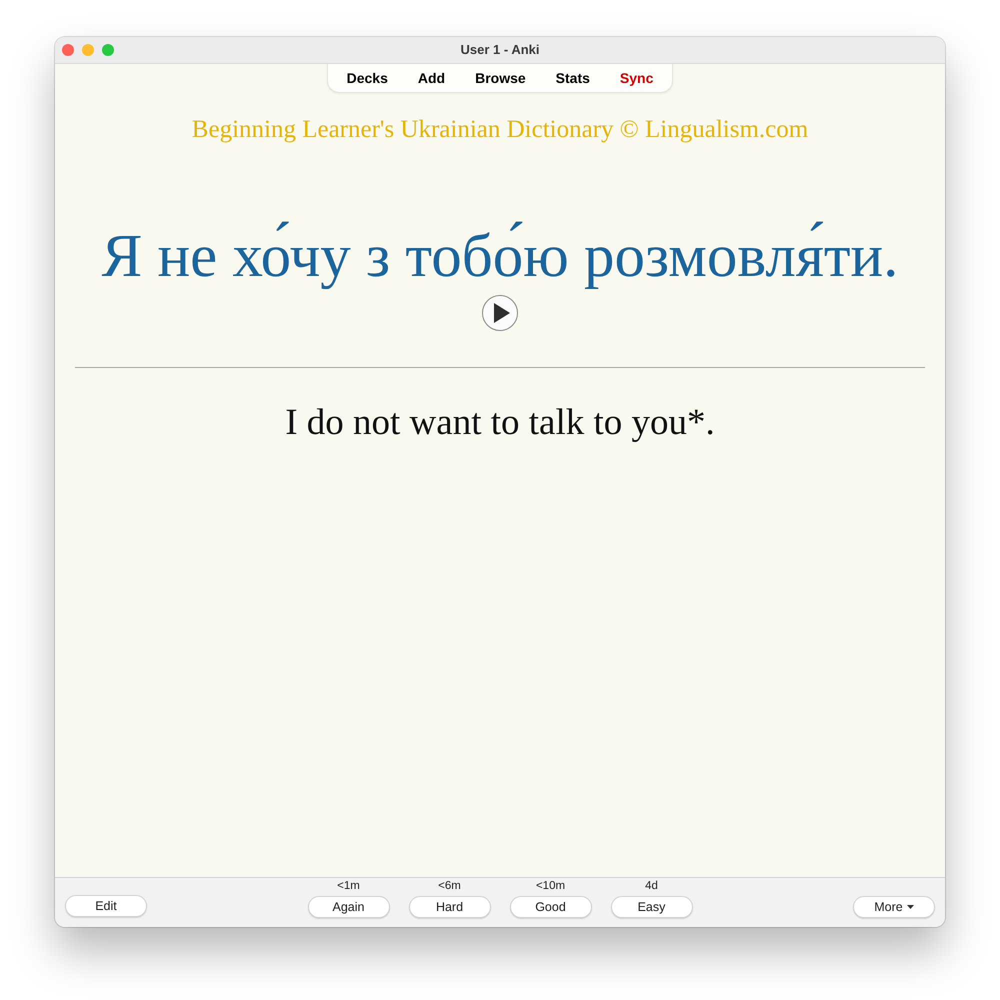  Describe the element at coordinates (651, 907) in the screenshot. I see `answer-button: Easy` at that location.